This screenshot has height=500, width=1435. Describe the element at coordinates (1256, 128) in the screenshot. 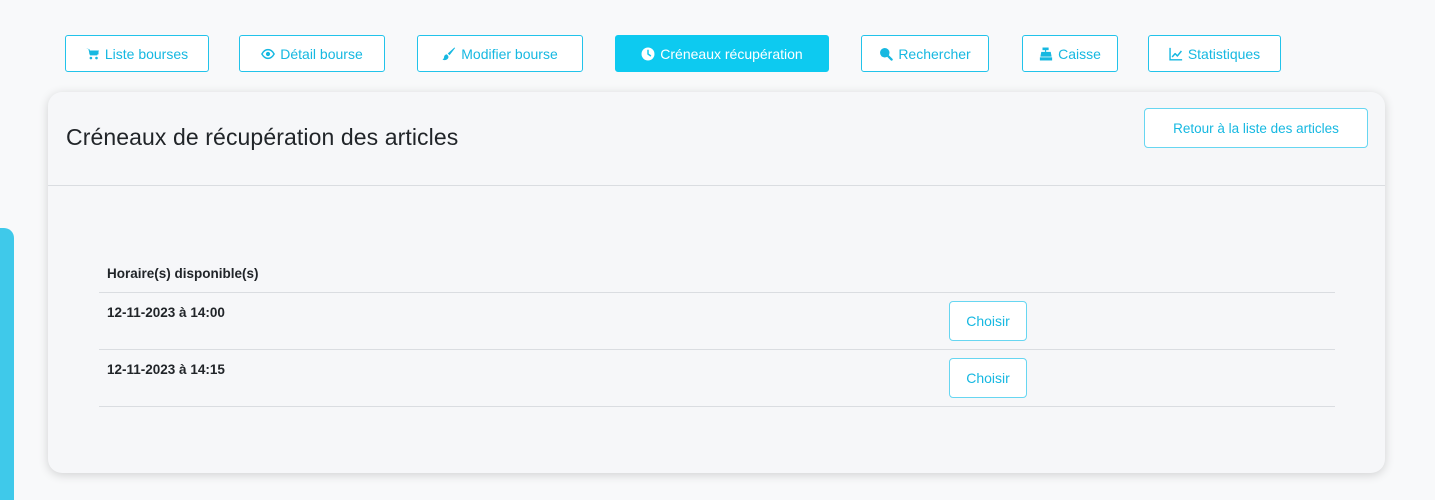

I see `back-to-articles-button: Retour à la liste des articles` at that location.